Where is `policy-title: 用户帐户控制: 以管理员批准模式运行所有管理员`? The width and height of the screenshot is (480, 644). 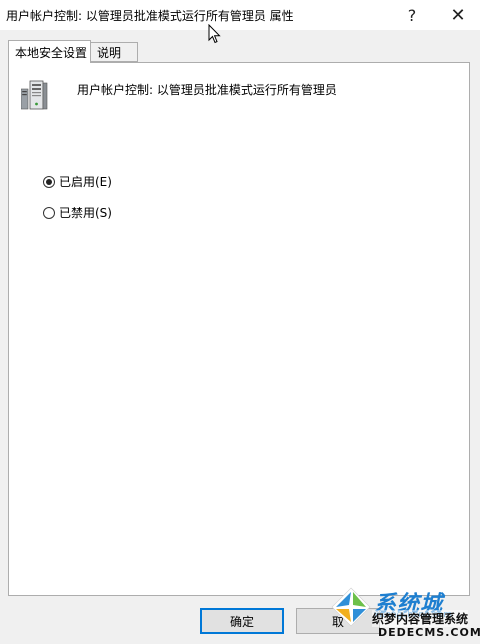
policy-title: 用户帐户控制: 以管理员批准模式运行所有管理员 is located at coordinates (207, 90).